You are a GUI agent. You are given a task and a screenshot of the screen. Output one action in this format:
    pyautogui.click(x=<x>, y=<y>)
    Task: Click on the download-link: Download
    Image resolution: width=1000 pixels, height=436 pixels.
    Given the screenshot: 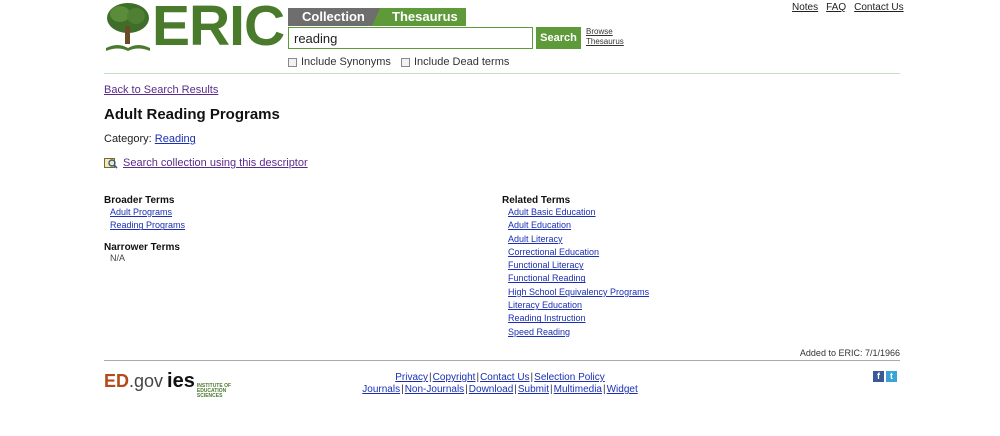 What is the action you would take?
    pyautogui.click(x=491, y=389)
    